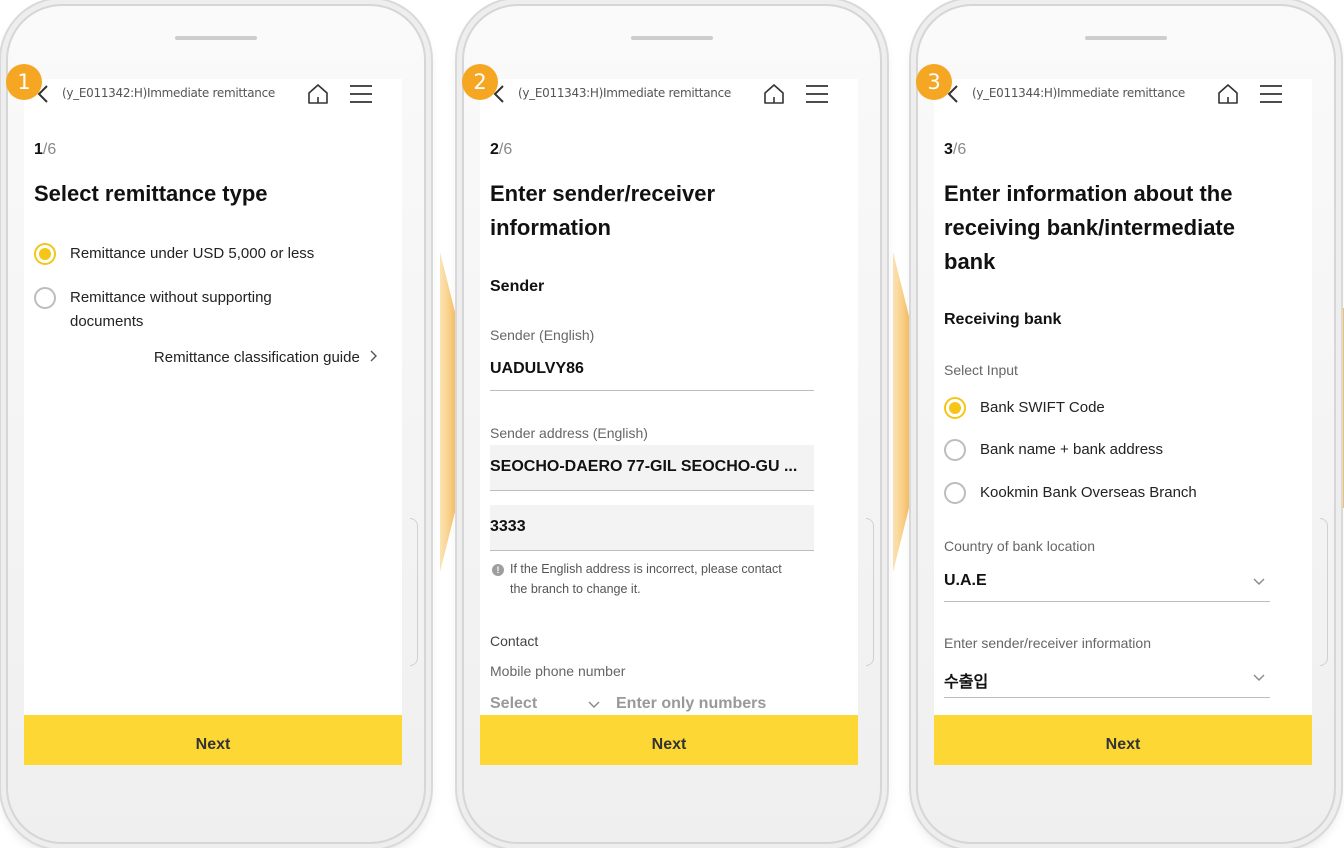 This screenshot has width=1344, height=848. What do you see at coordinates (45, 149) in the screenshot?
I see `step-indicator: 1/6` at bounding box center [45, 149].